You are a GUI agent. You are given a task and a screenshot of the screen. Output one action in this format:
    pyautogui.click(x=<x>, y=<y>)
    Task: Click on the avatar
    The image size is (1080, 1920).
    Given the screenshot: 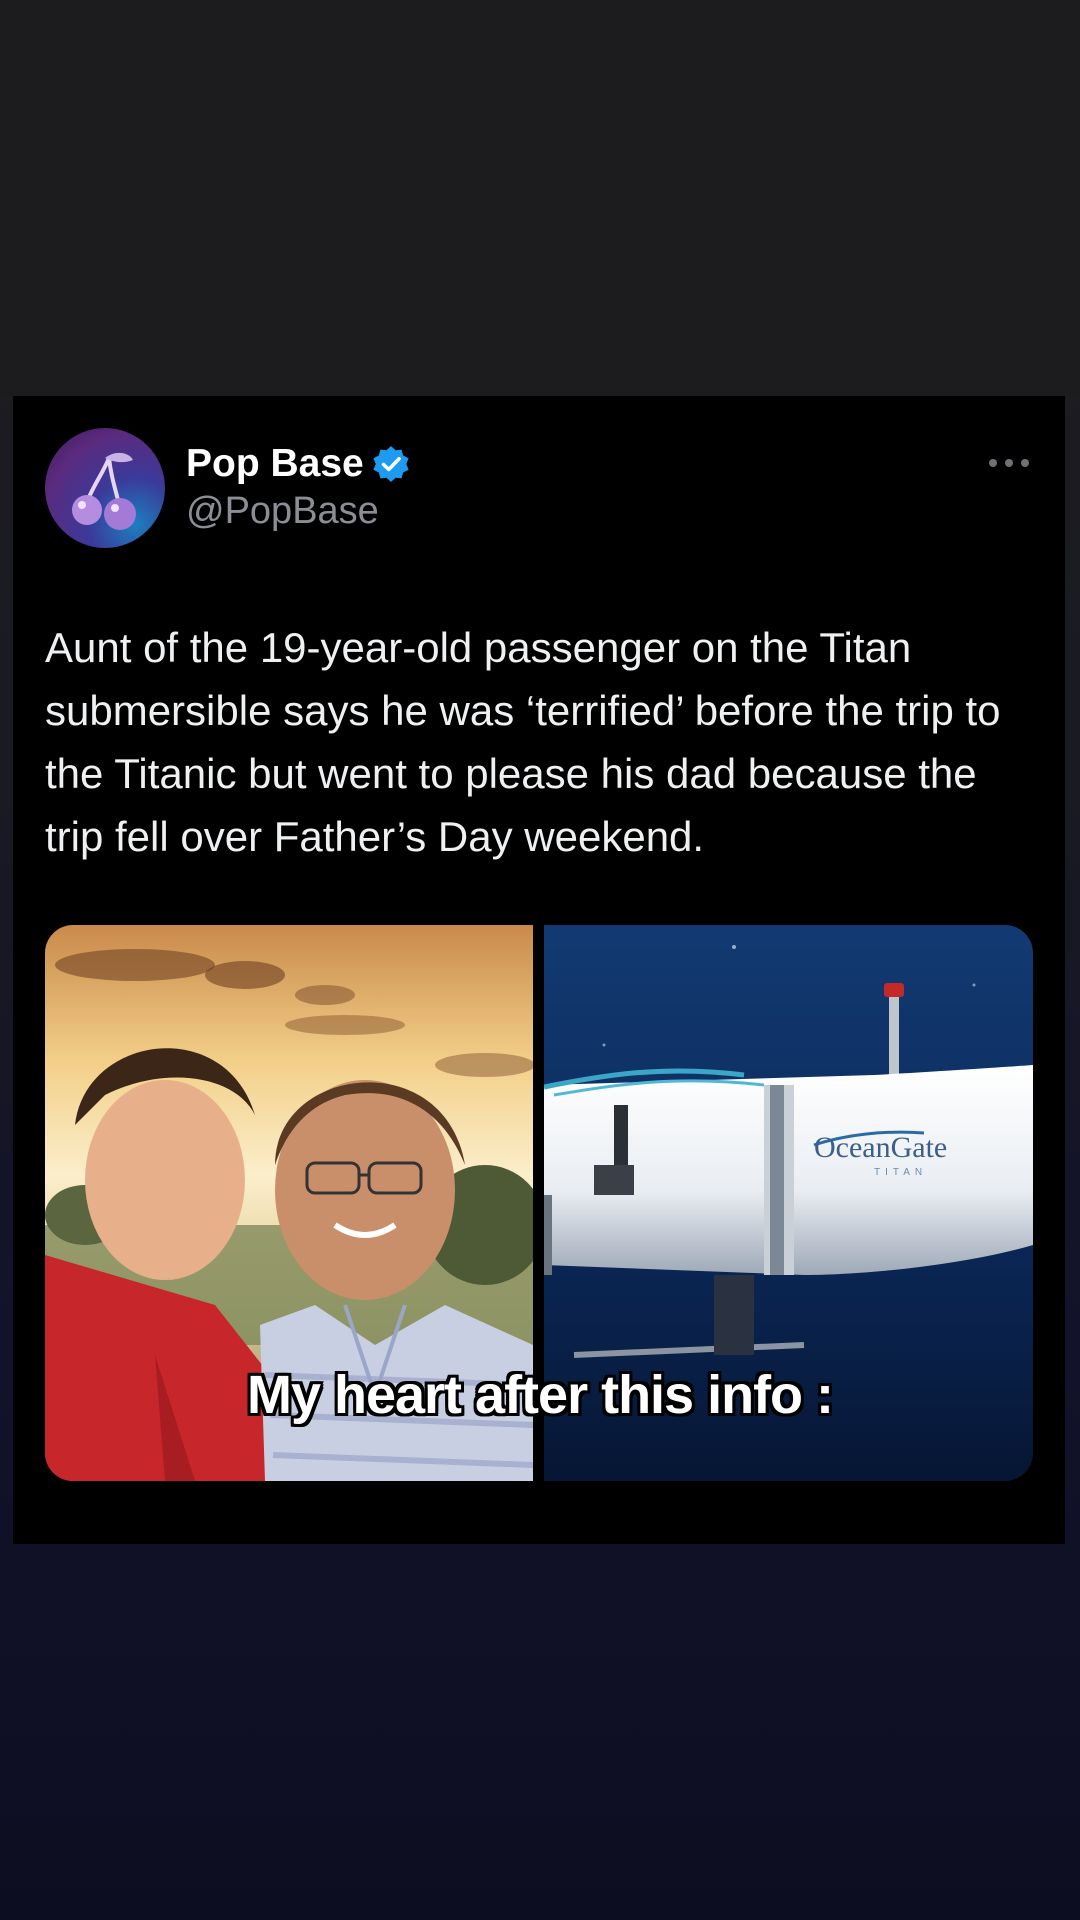 What is the action you would take?
    pyautogui.click(x=105, y=488)
    